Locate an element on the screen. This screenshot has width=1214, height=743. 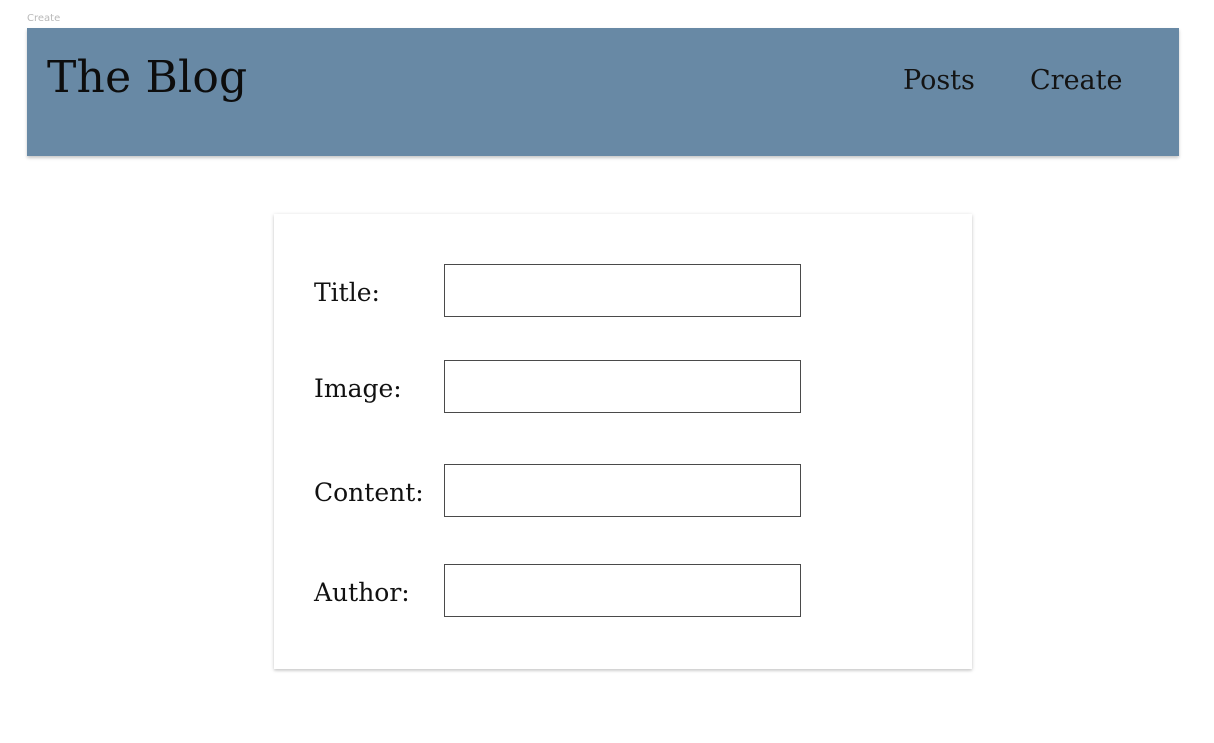
nav-link-posts: Posts is located at coordinates (939, 81).